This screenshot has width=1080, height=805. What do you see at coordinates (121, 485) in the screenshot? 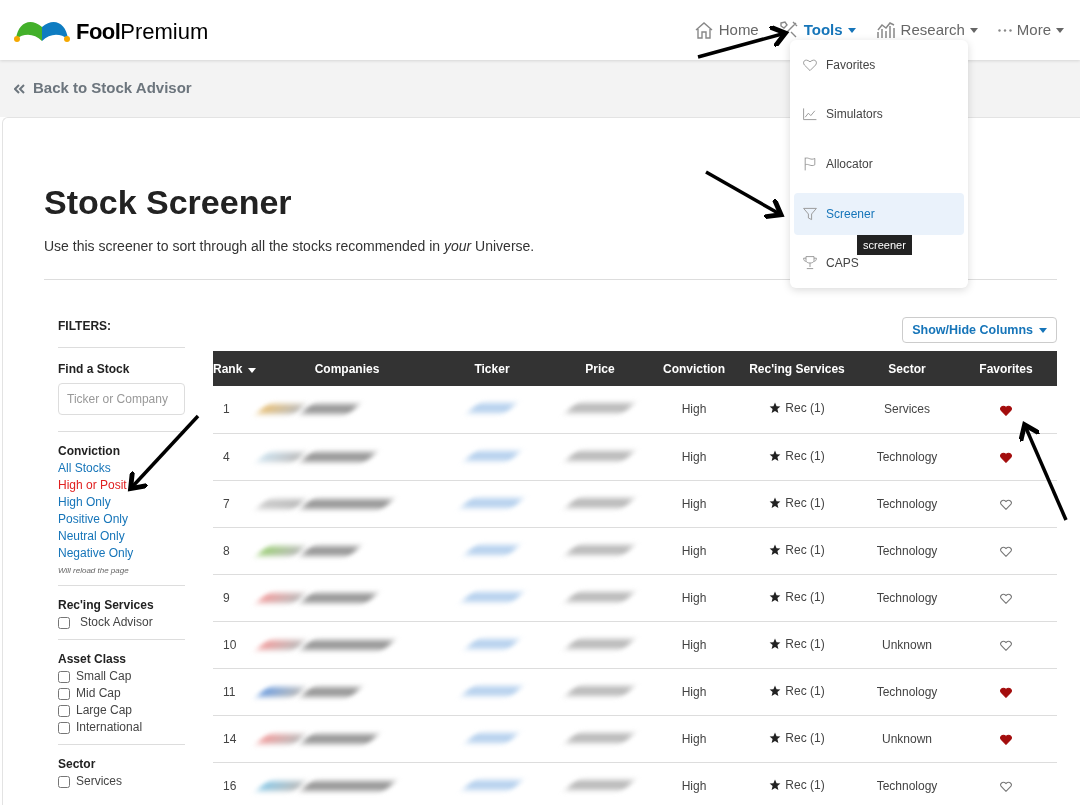
I see `filter-link: High or Posit` at bounding box center [121, 485].